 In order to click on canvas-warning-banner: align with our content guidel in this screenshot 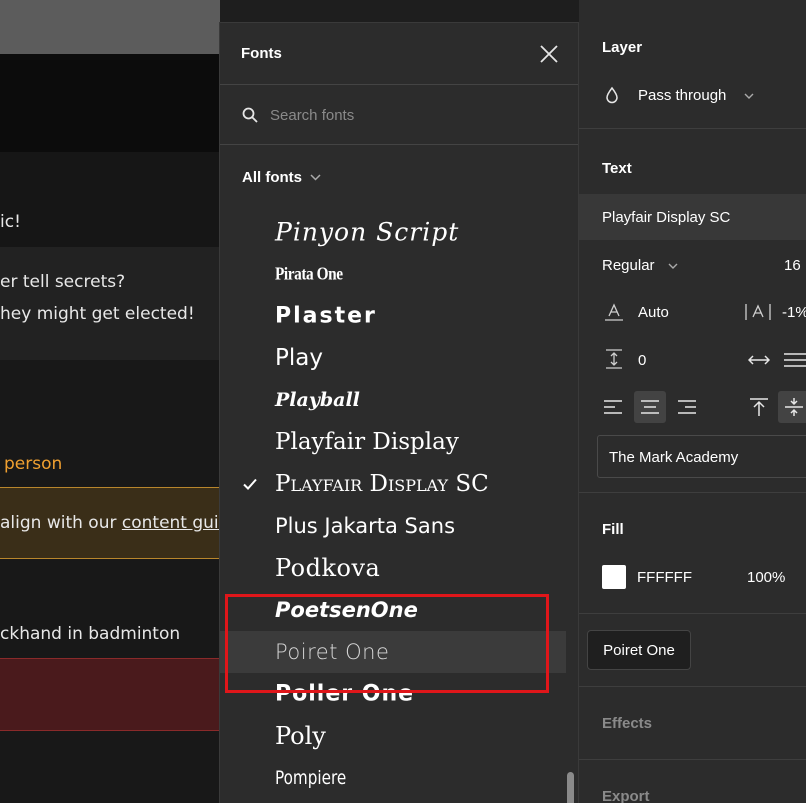, I will do `click(110, 523)`.